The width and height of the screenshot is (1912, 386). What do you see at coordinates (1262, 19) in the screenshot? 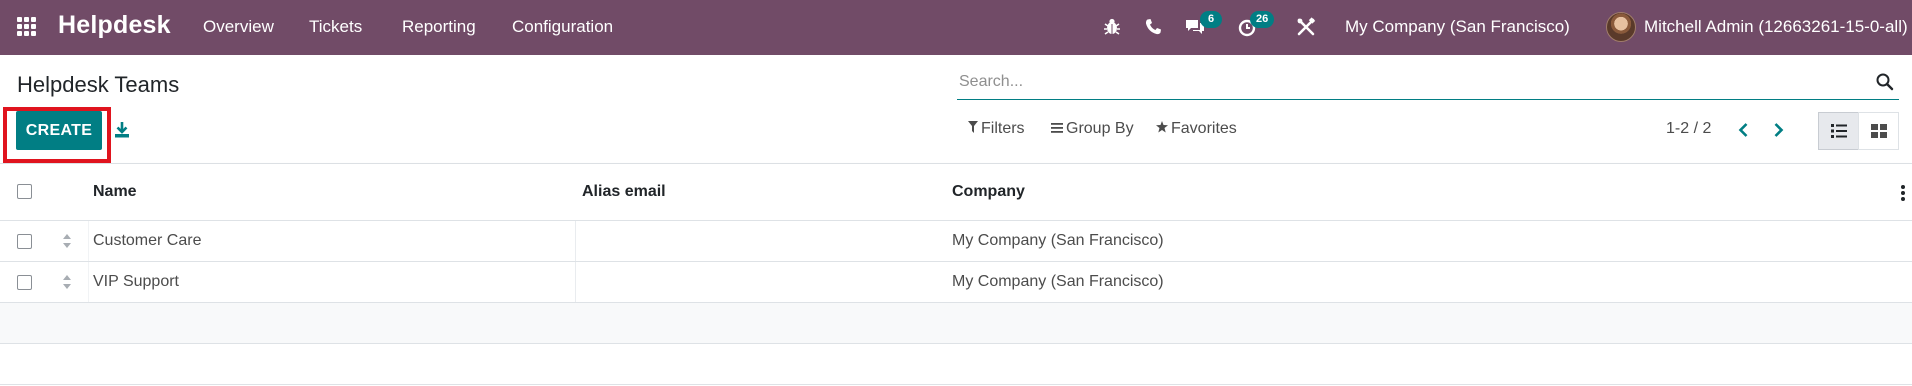
I see `activities-badge: 26` at bounding box center [1262, 19].